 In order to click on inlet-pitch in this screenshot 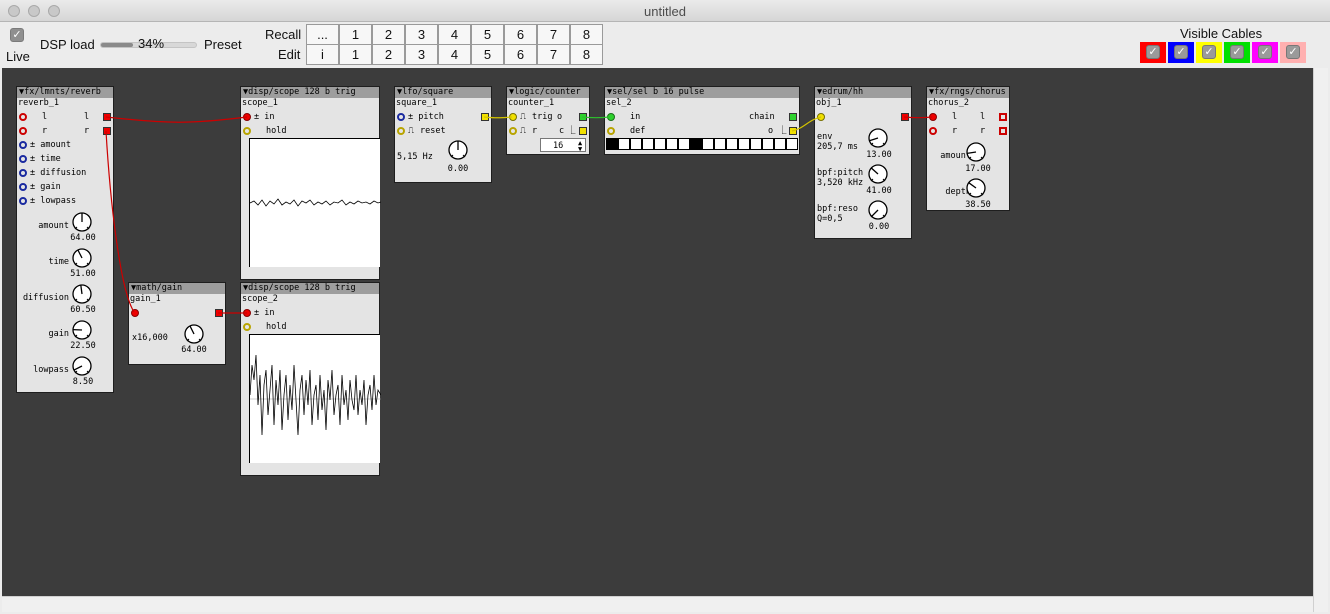, I will do `click(401, 117)`.